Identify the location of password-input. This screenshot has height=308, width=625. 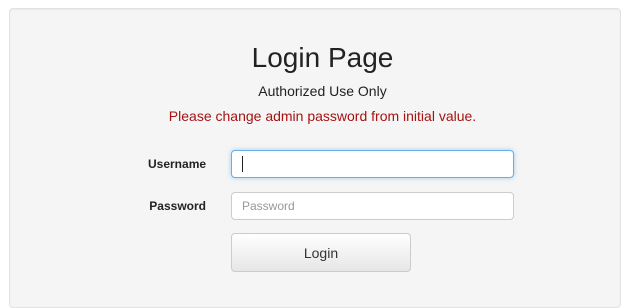
(372, 206).